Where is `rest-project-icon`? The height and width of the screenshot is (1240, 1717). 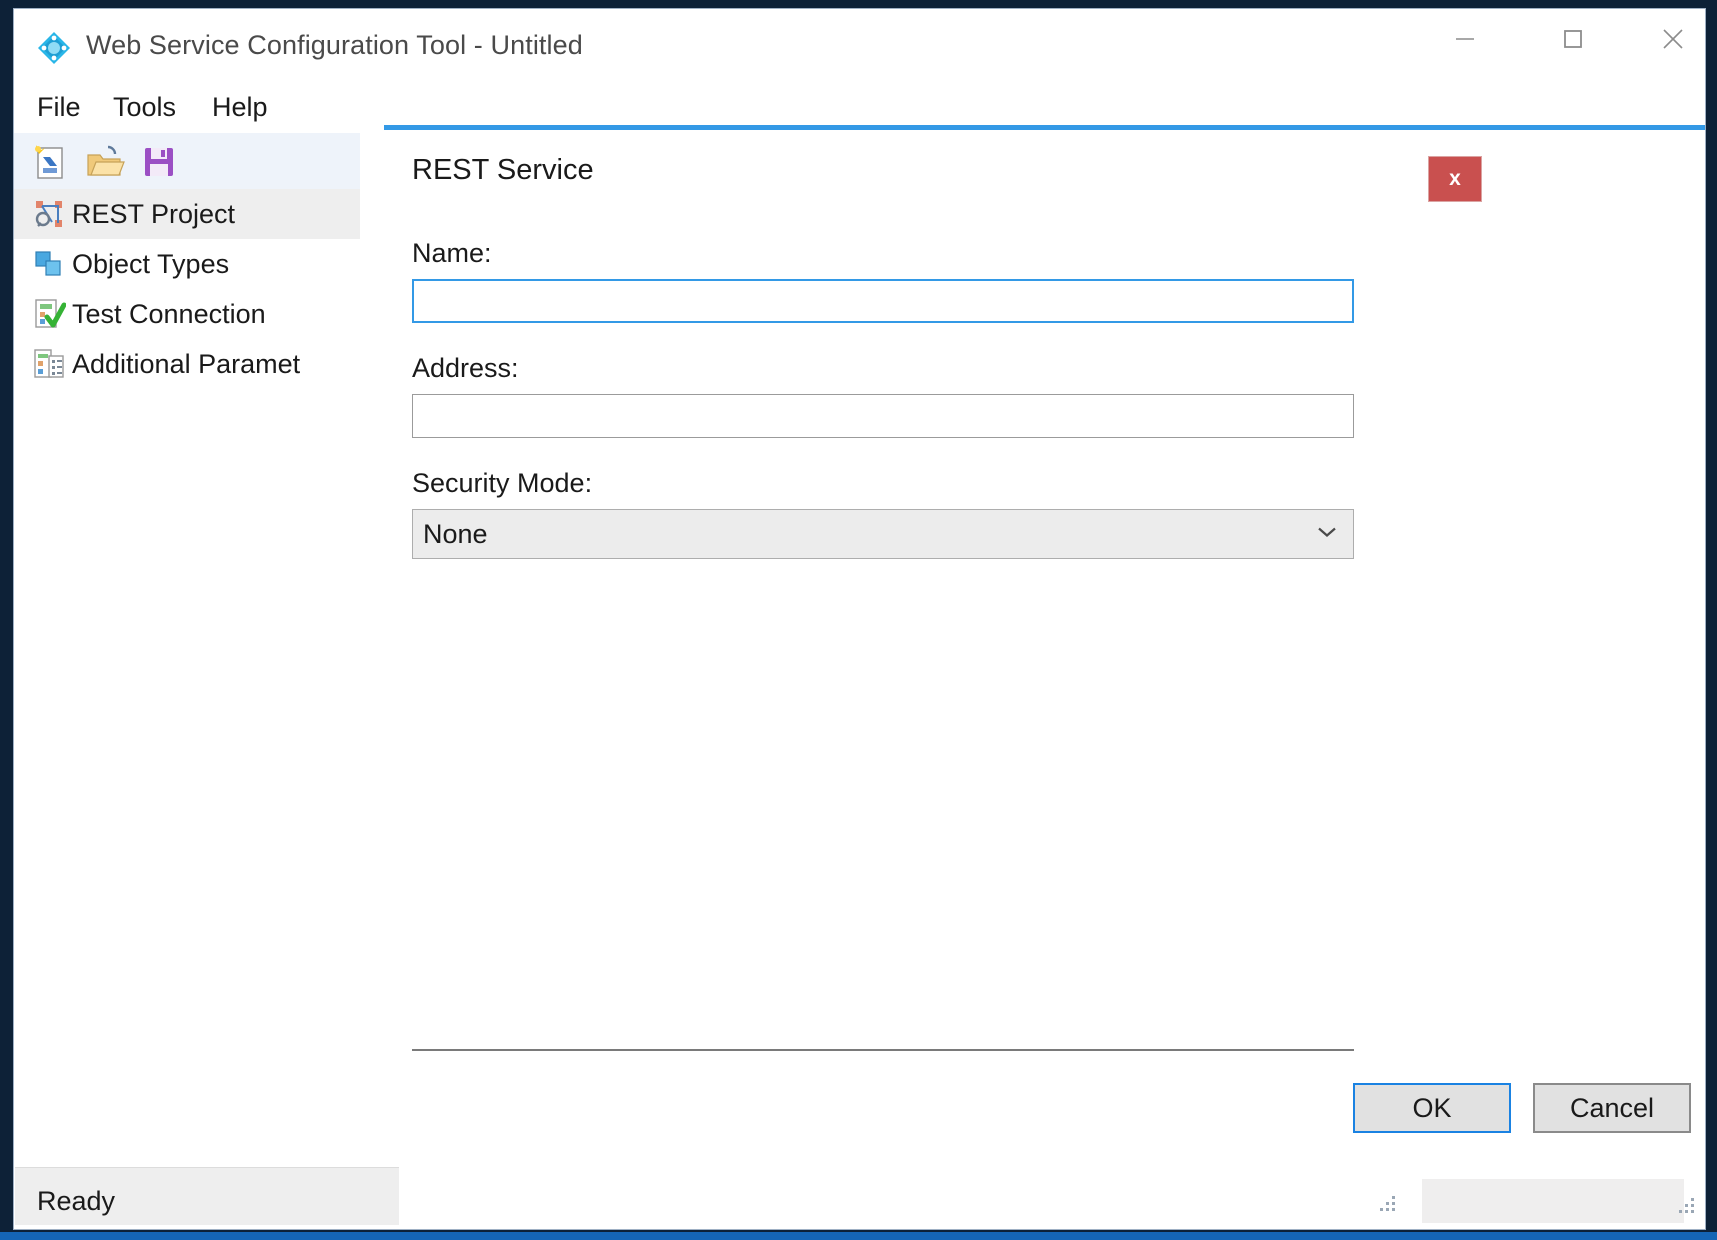
rest-project-icon is located at coordinates (49, 214).